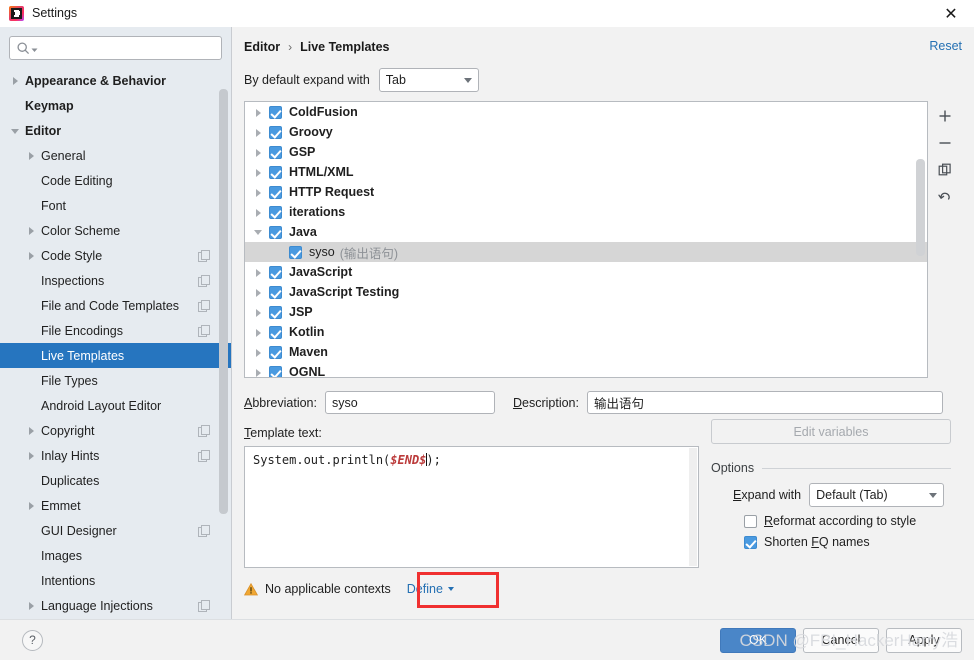  I want to click on sidebar-item-live-templates: Live Templates, so click(115, 355).